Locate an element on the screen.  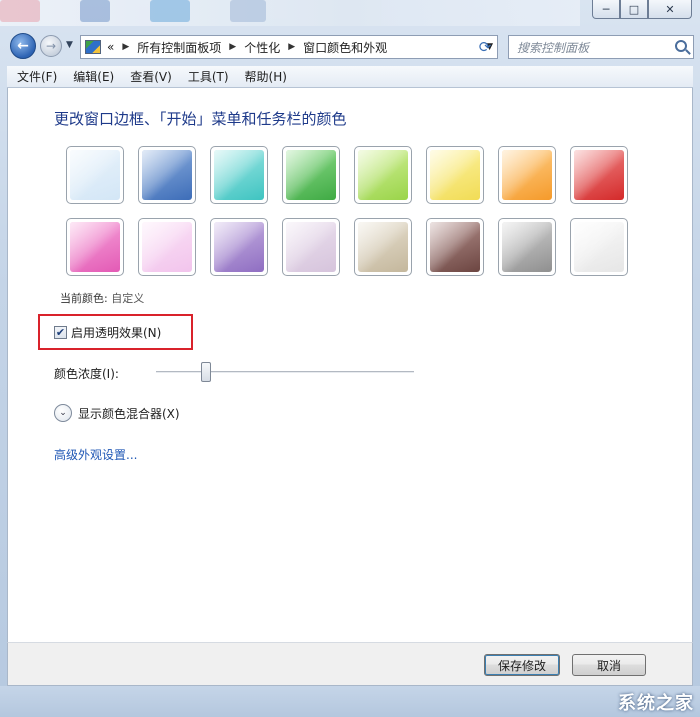
address-bar: « ▶ 所有控制面板项 ▶ 个性化 ▶ 窗口颜色和外观 ▼ is located at coordinates (289, 47).